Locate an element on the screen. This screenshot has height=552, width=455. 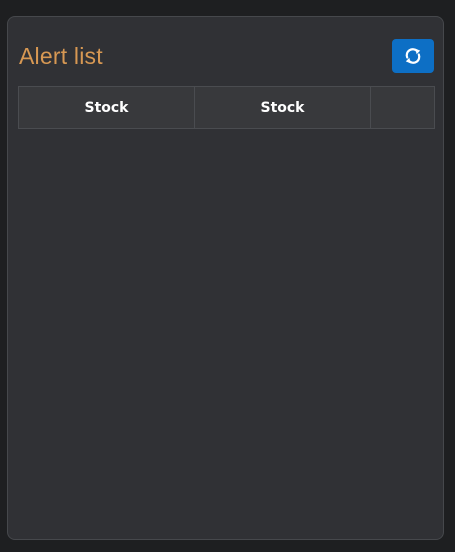
column-header-stock-2: Stock is located at coordinates (282, 107).